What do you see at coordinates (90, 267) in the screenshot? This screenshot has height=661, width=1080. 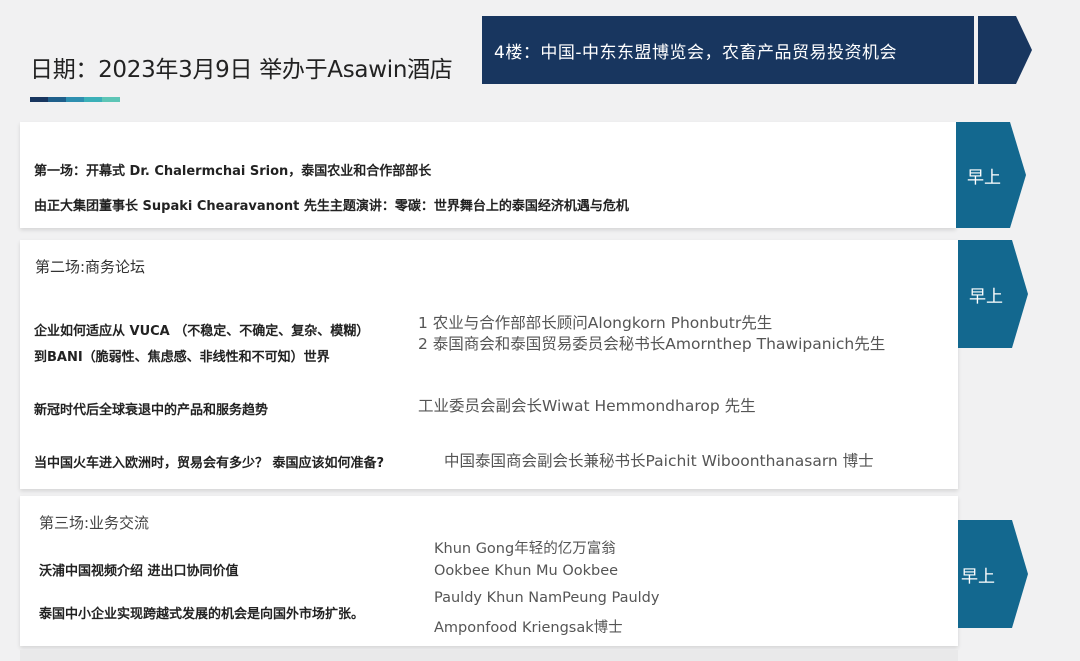 I see `session-2-title: 第二场:商务论坛` at bounding box center [90, 267].